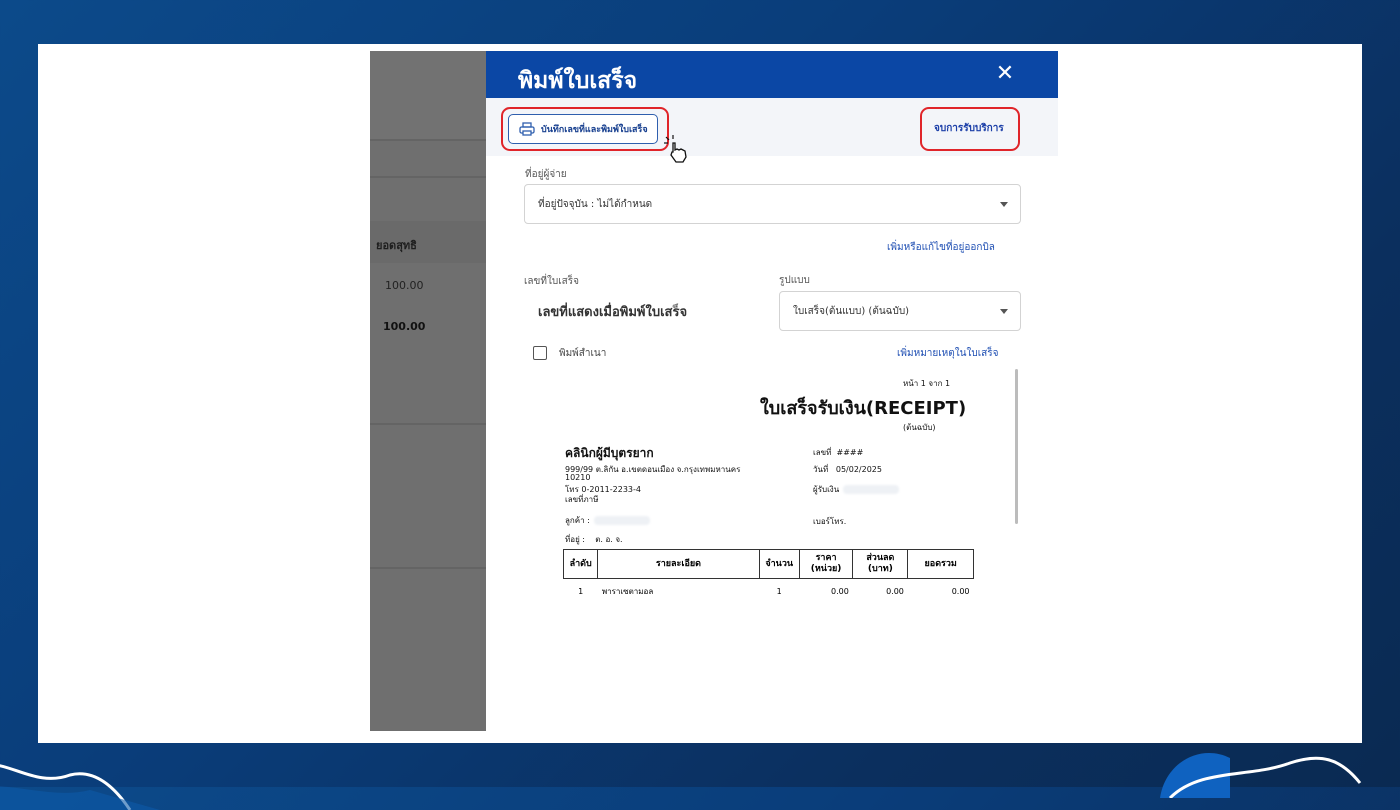  Describe the element at coordinates (830, 521) in the screenshot. I see `receipt-phone-label: เบอร์โทร.` at that location.